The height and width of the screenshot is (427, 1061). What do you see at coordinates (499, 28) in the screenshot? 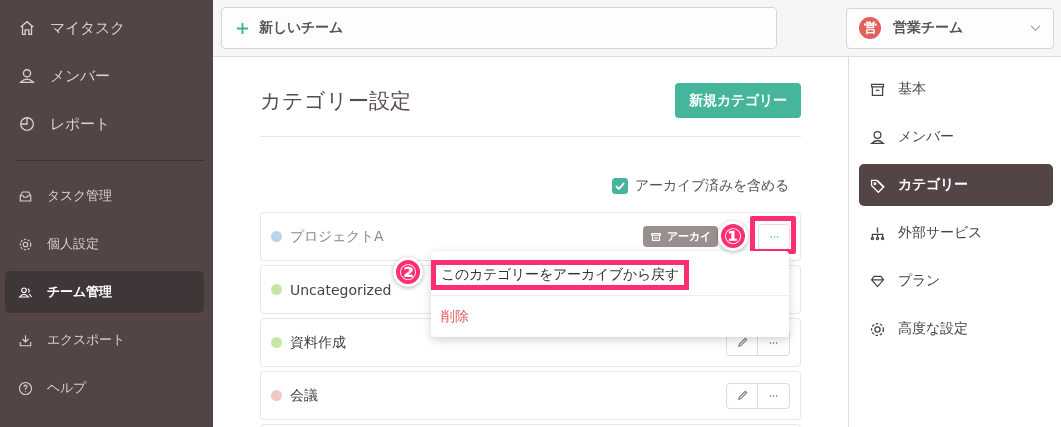
I see `new-team-button: 新しいチーム` at bounding box center [499, 28].